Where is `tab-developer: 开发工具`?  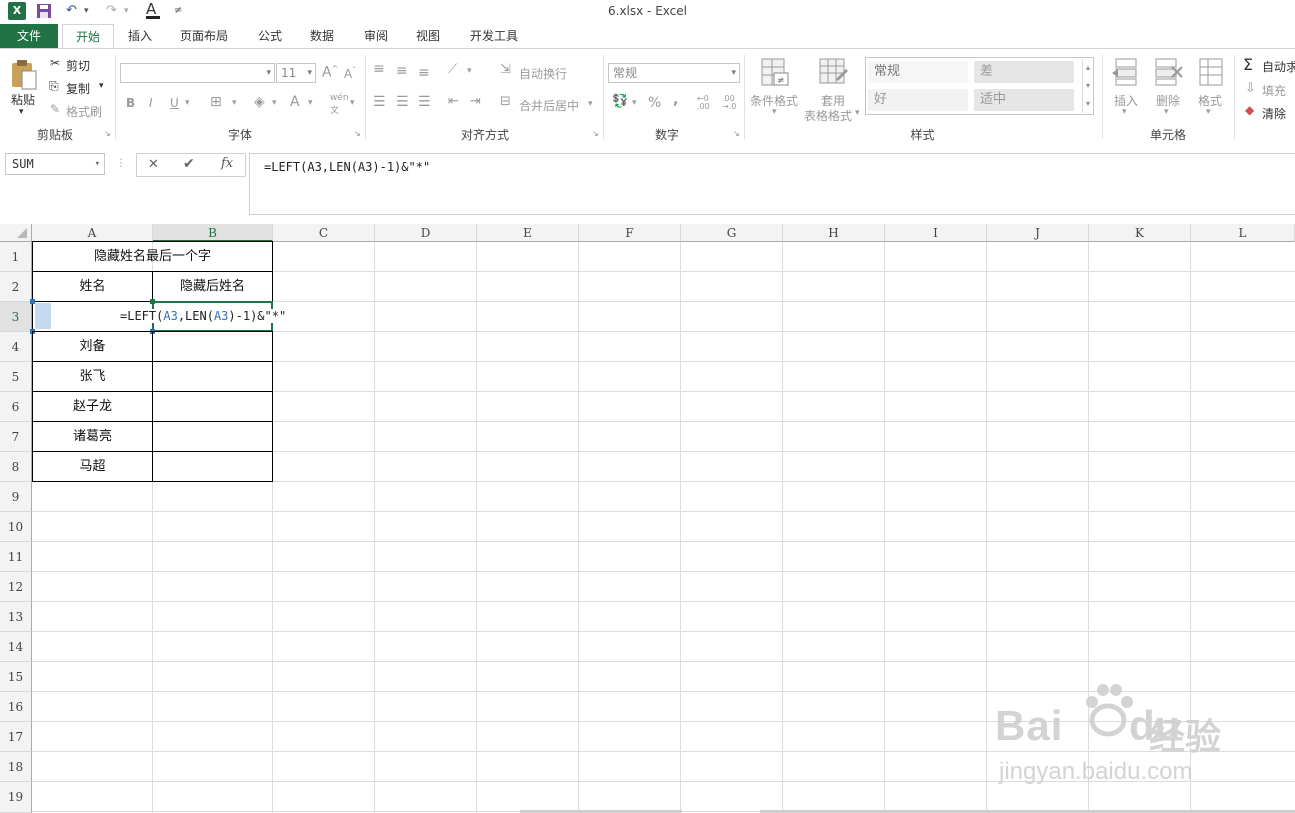
tab-developer: 开发工具 is located at coordinates (494, 36).